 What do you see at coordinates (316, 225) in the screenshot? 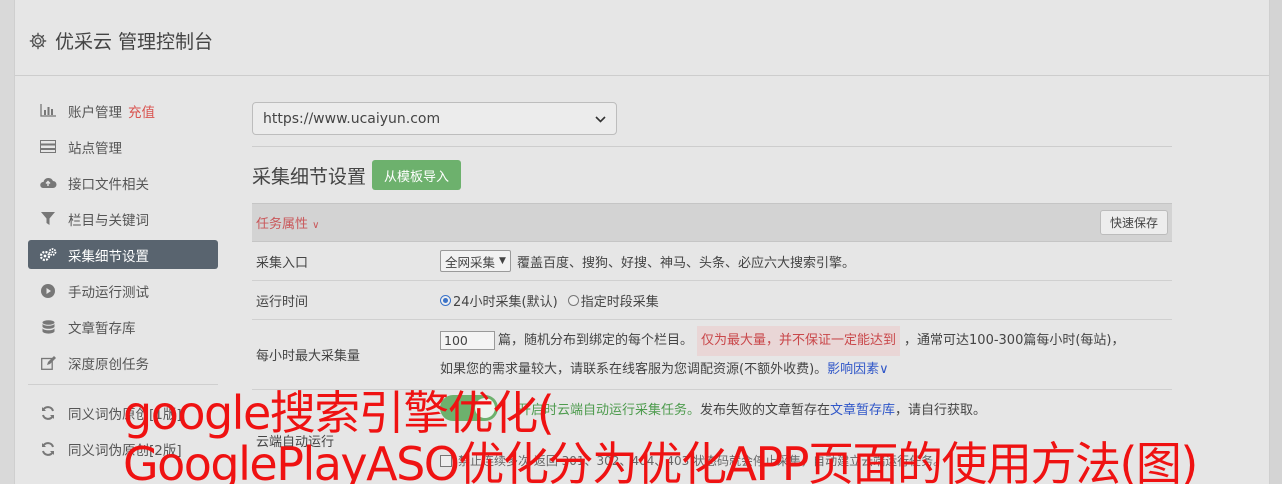
I see `double-chevron-down-icon: ∨` at bounding box center [316, 225].